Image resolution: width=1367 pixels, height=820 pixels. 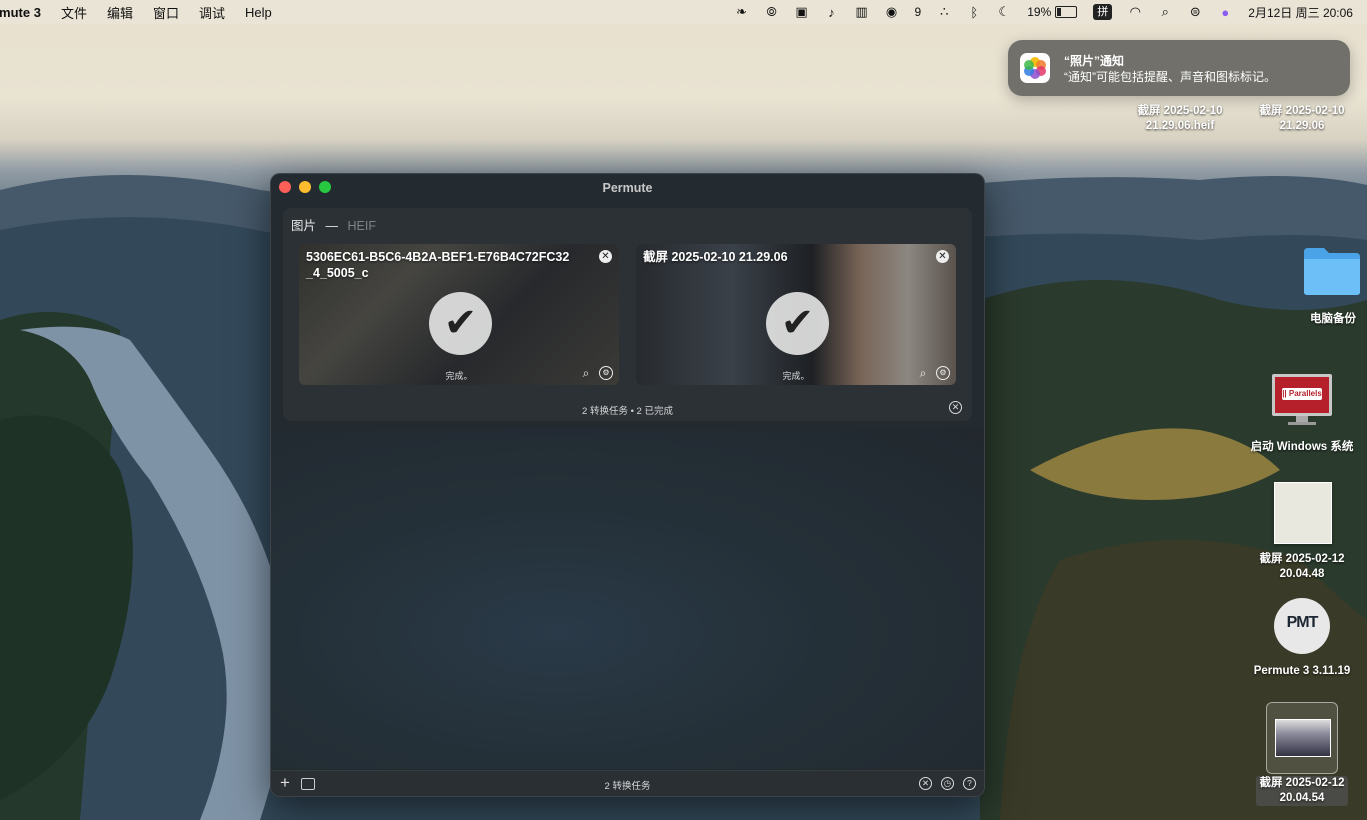 What do you see at coordinates (627, 411) in the screenshot?
I see `panel-summary: 2 转换任务 • 2 已完成` at bounding box center [627, 411].